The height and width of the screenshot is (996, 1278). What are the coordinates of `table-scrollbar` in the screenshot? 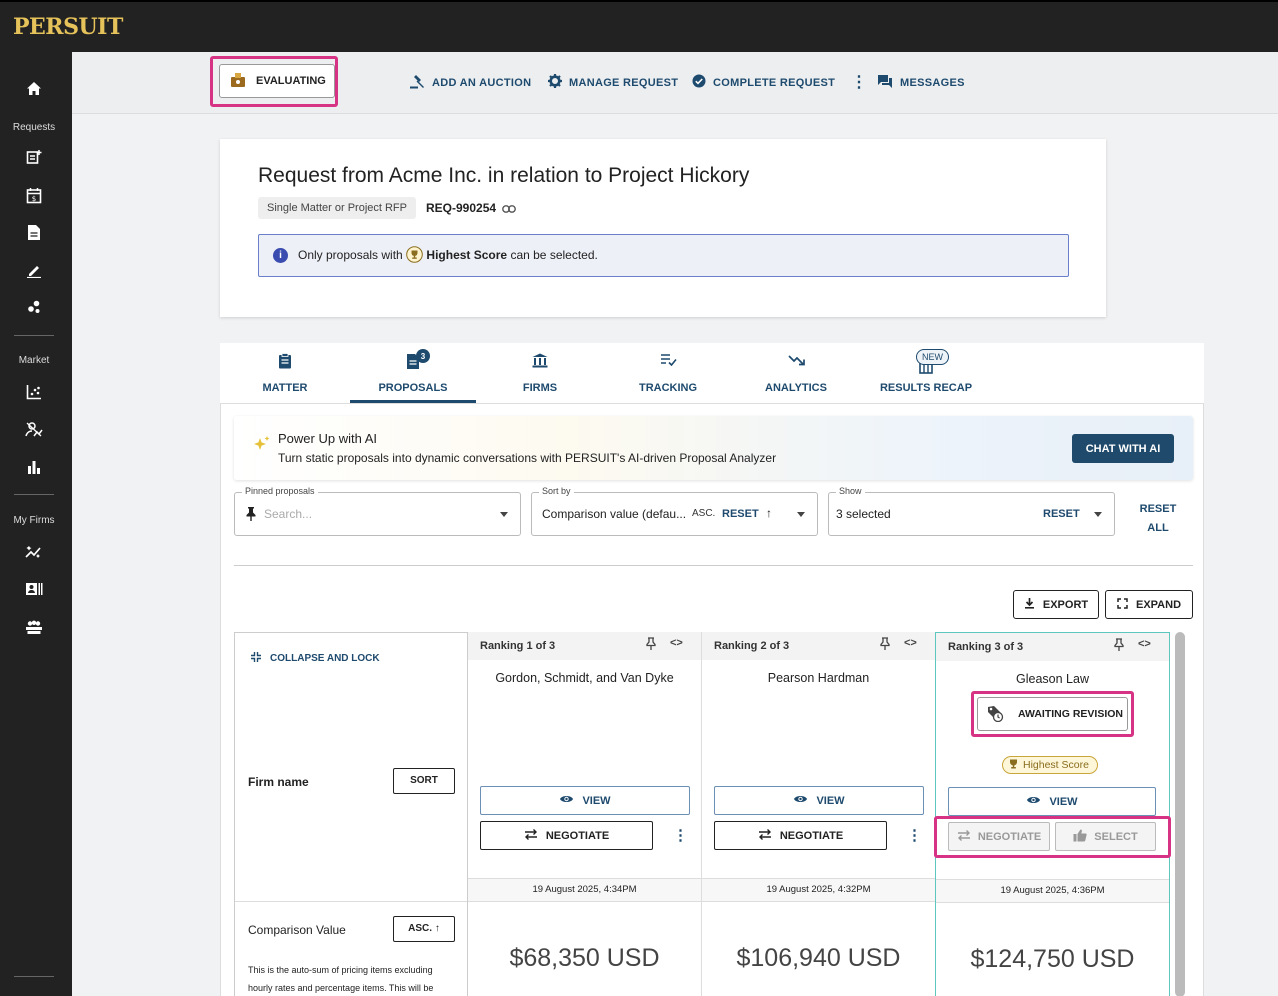 It's located at (1180, 814).